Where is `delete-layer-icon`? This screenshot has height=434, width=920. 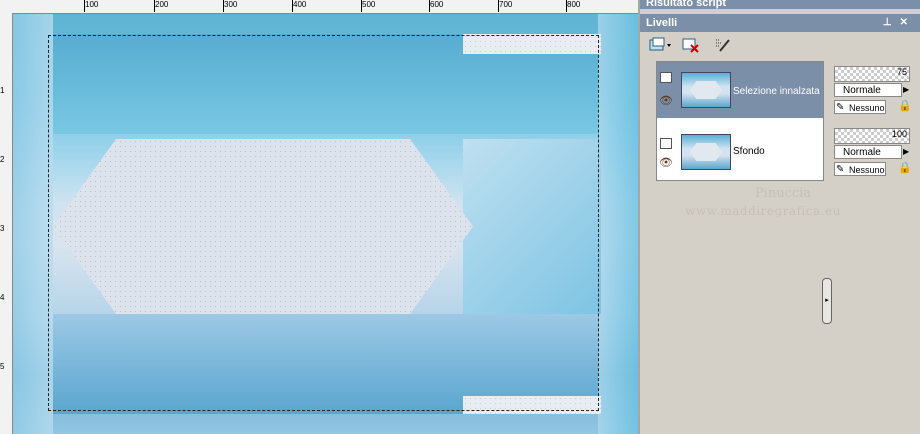
delete-layer-icon is located at coordinates (690, 45).